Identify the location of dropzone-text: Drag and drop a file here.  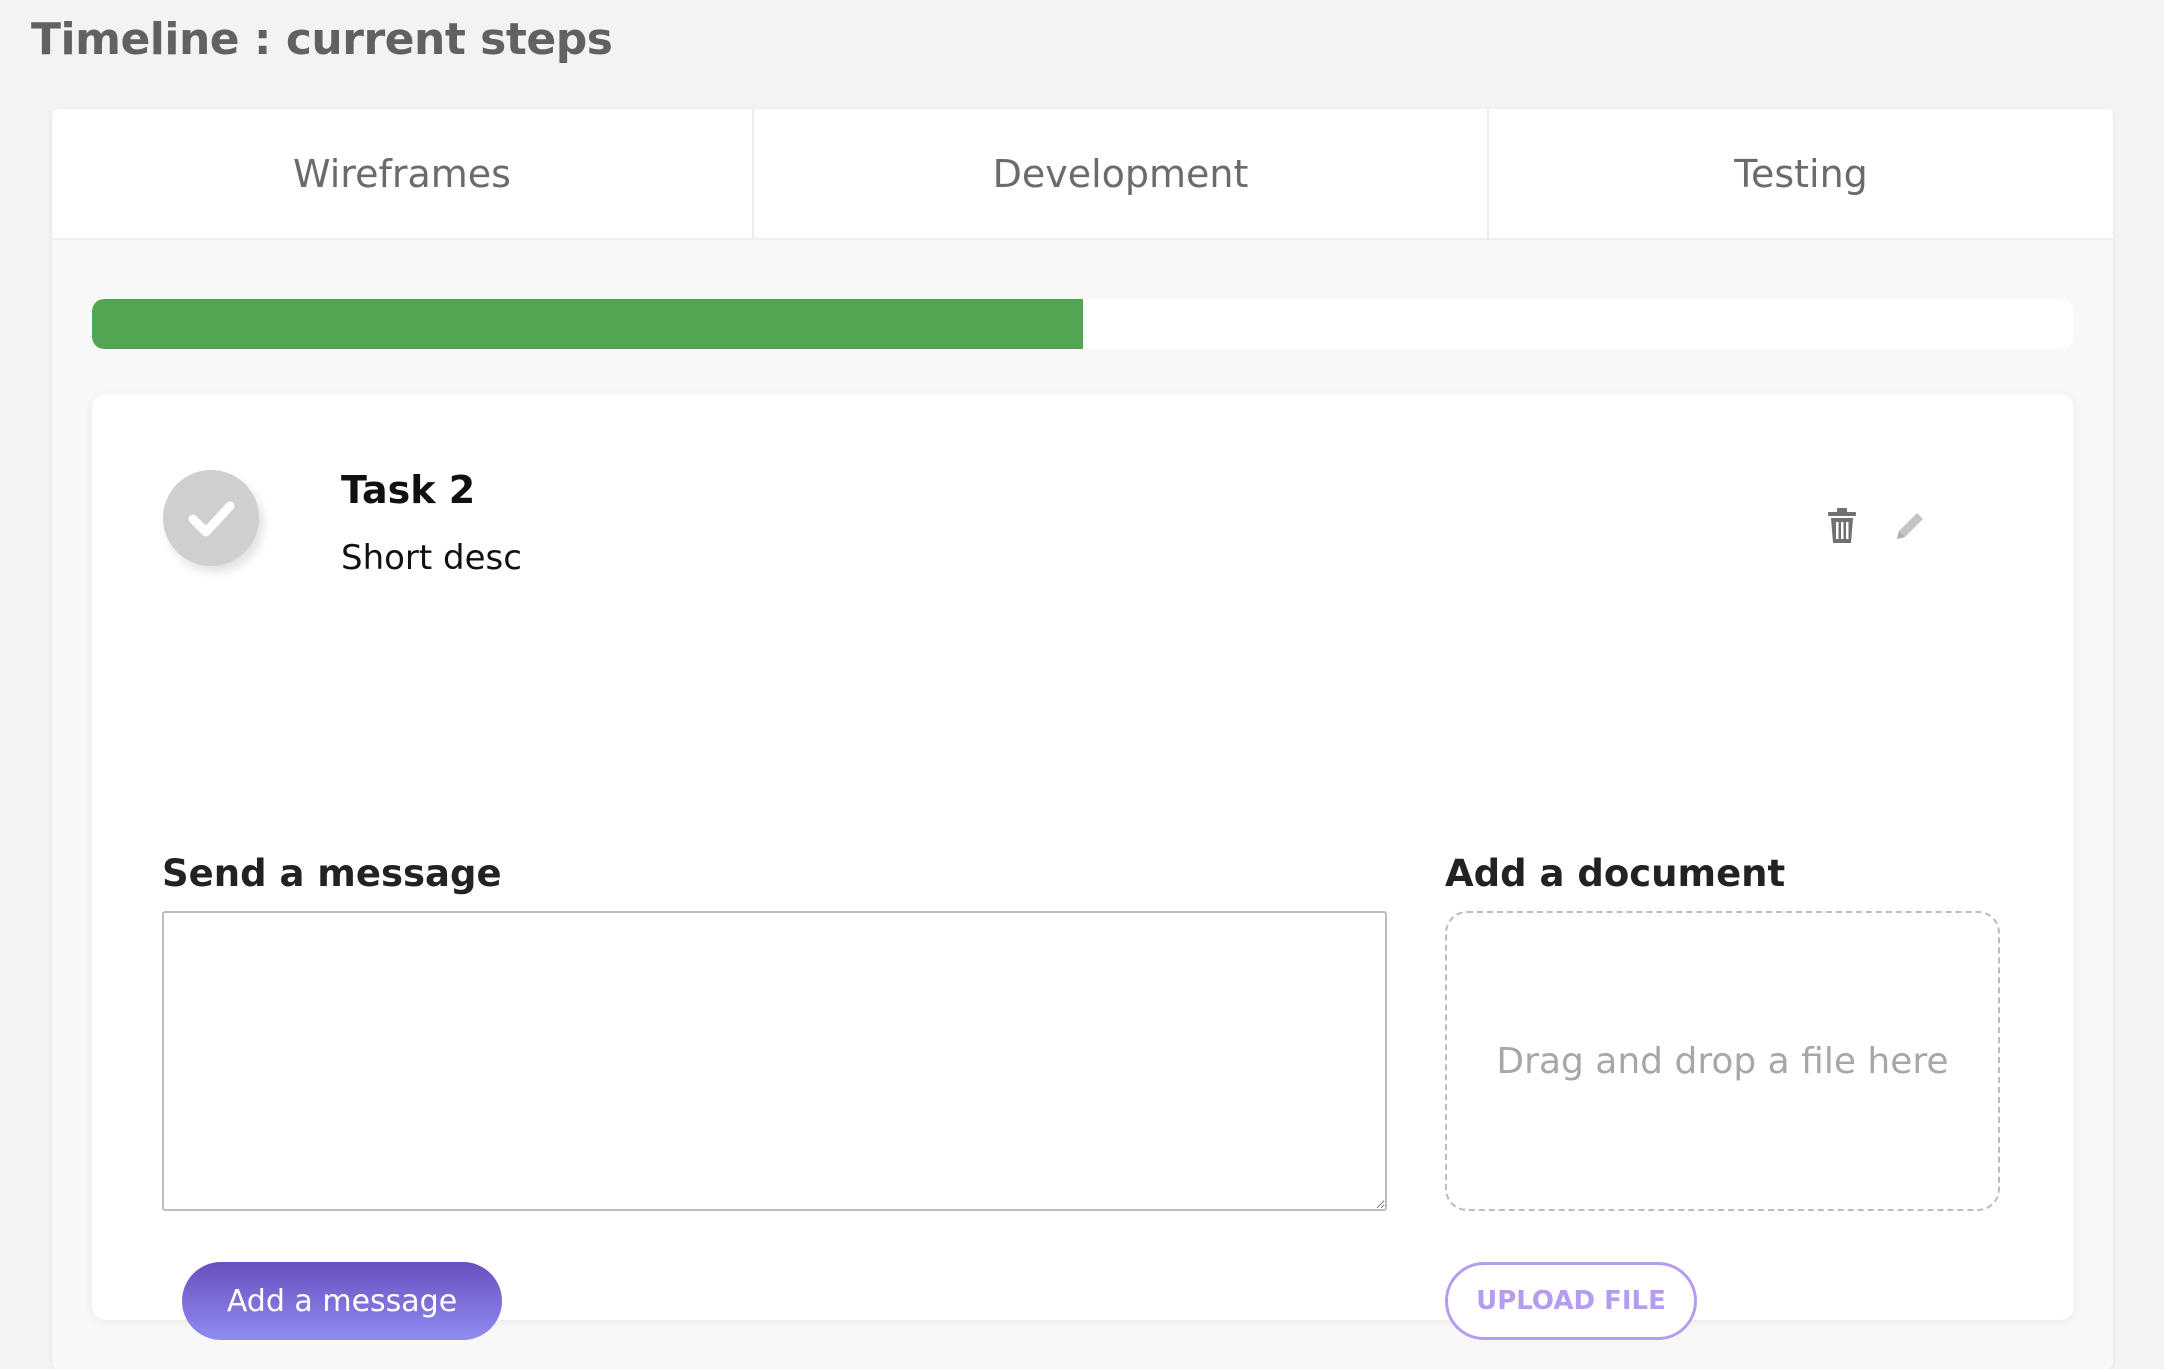
(1722, 1061).